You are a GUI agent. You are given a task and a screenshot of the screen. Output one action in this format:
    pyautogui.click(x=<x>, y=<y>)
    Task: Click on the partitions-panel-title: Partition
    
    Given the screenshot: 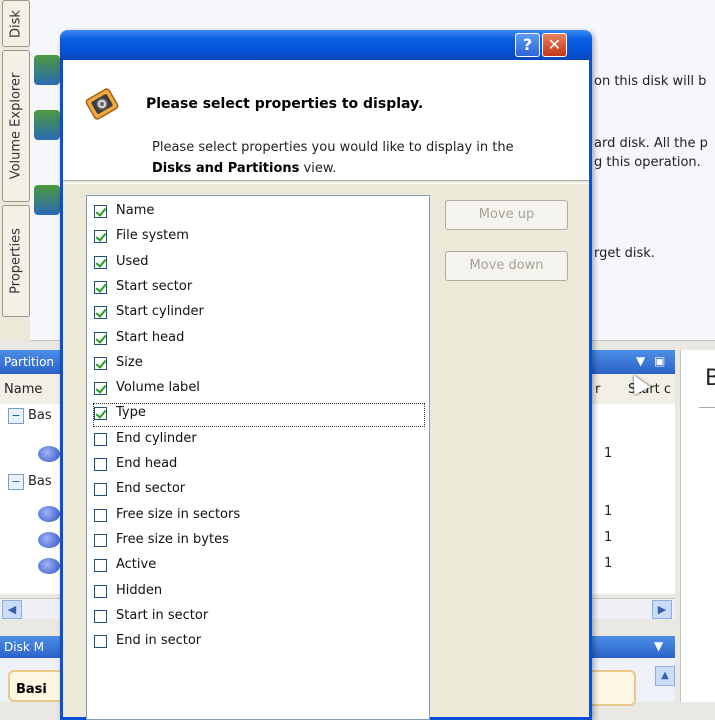 What is the action you would take?
    pyautogui.click(x=29, y=362)
    